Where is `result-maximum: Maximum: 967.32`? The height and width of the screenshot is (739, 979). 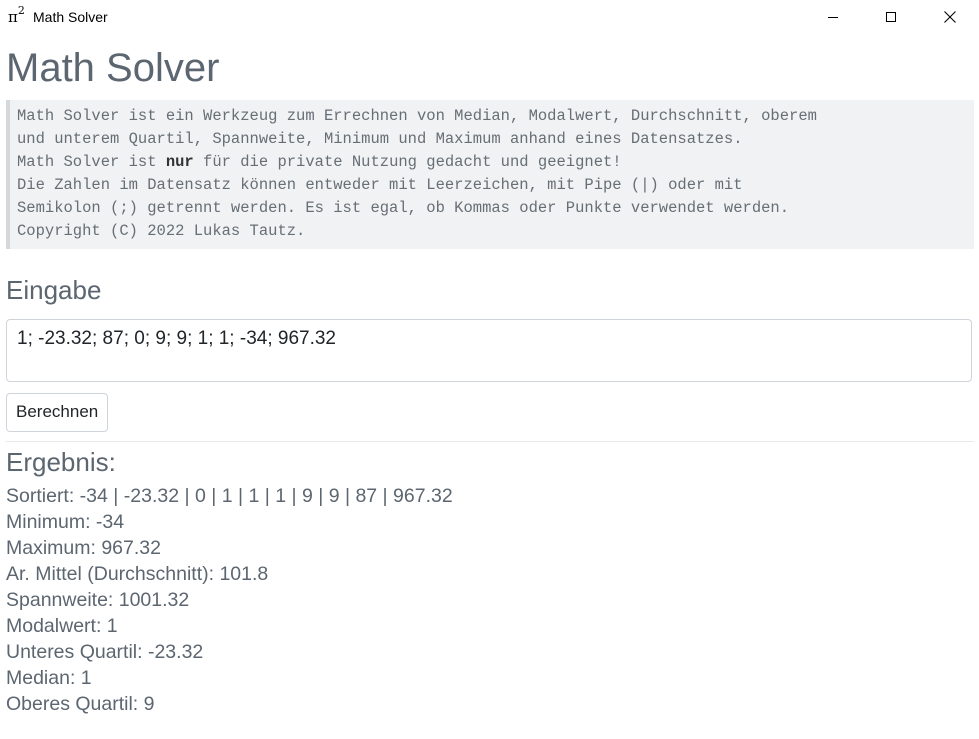
result-maximum: Maximum: 967.32 is located at coordinates (83, 548).